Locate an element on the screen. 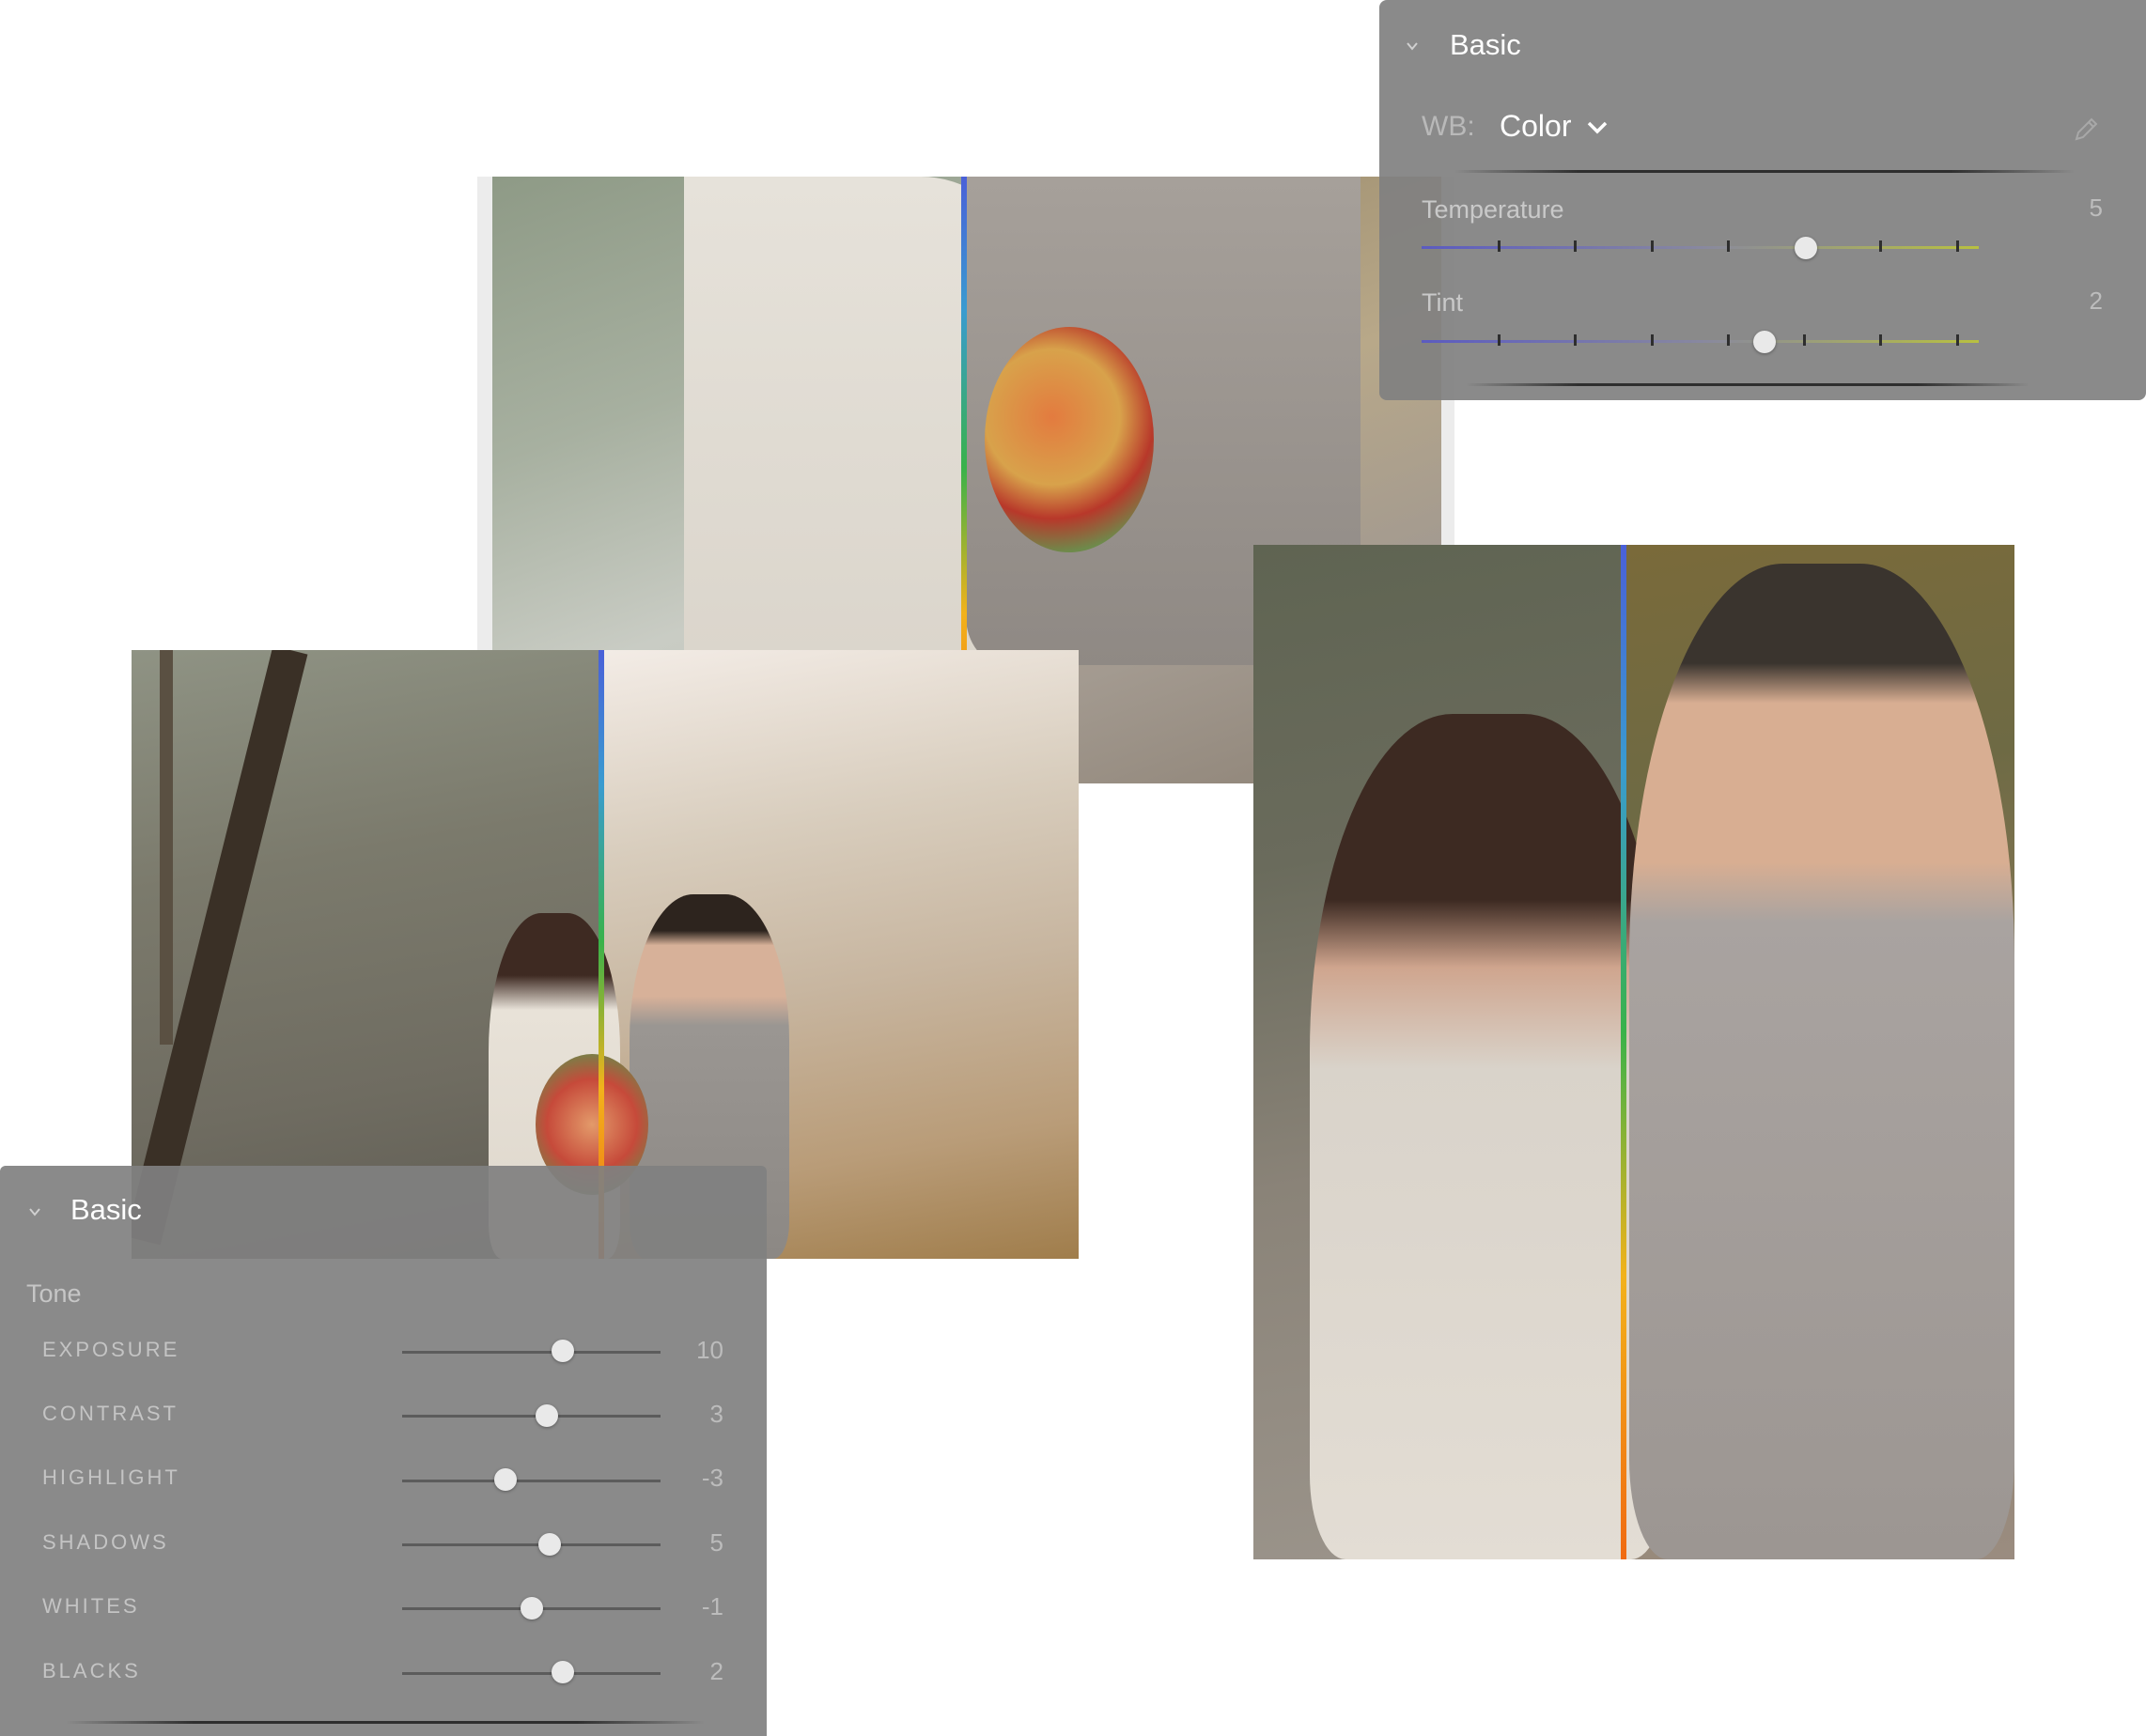  tint-label: Tint is located at coordinates (1443, 302).